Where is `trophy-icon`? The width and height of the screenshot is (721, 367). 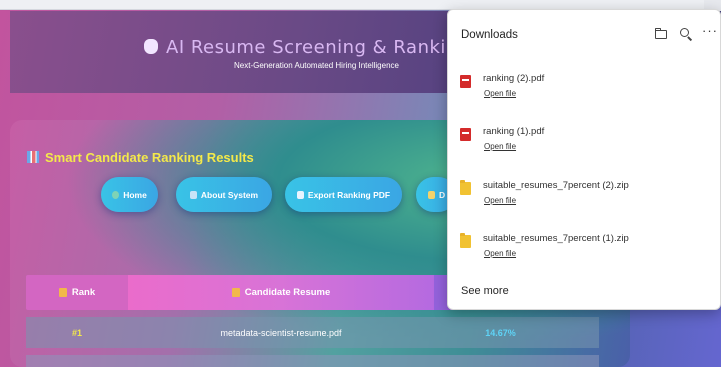 trophy-icon is located at coordinates (62, 292).